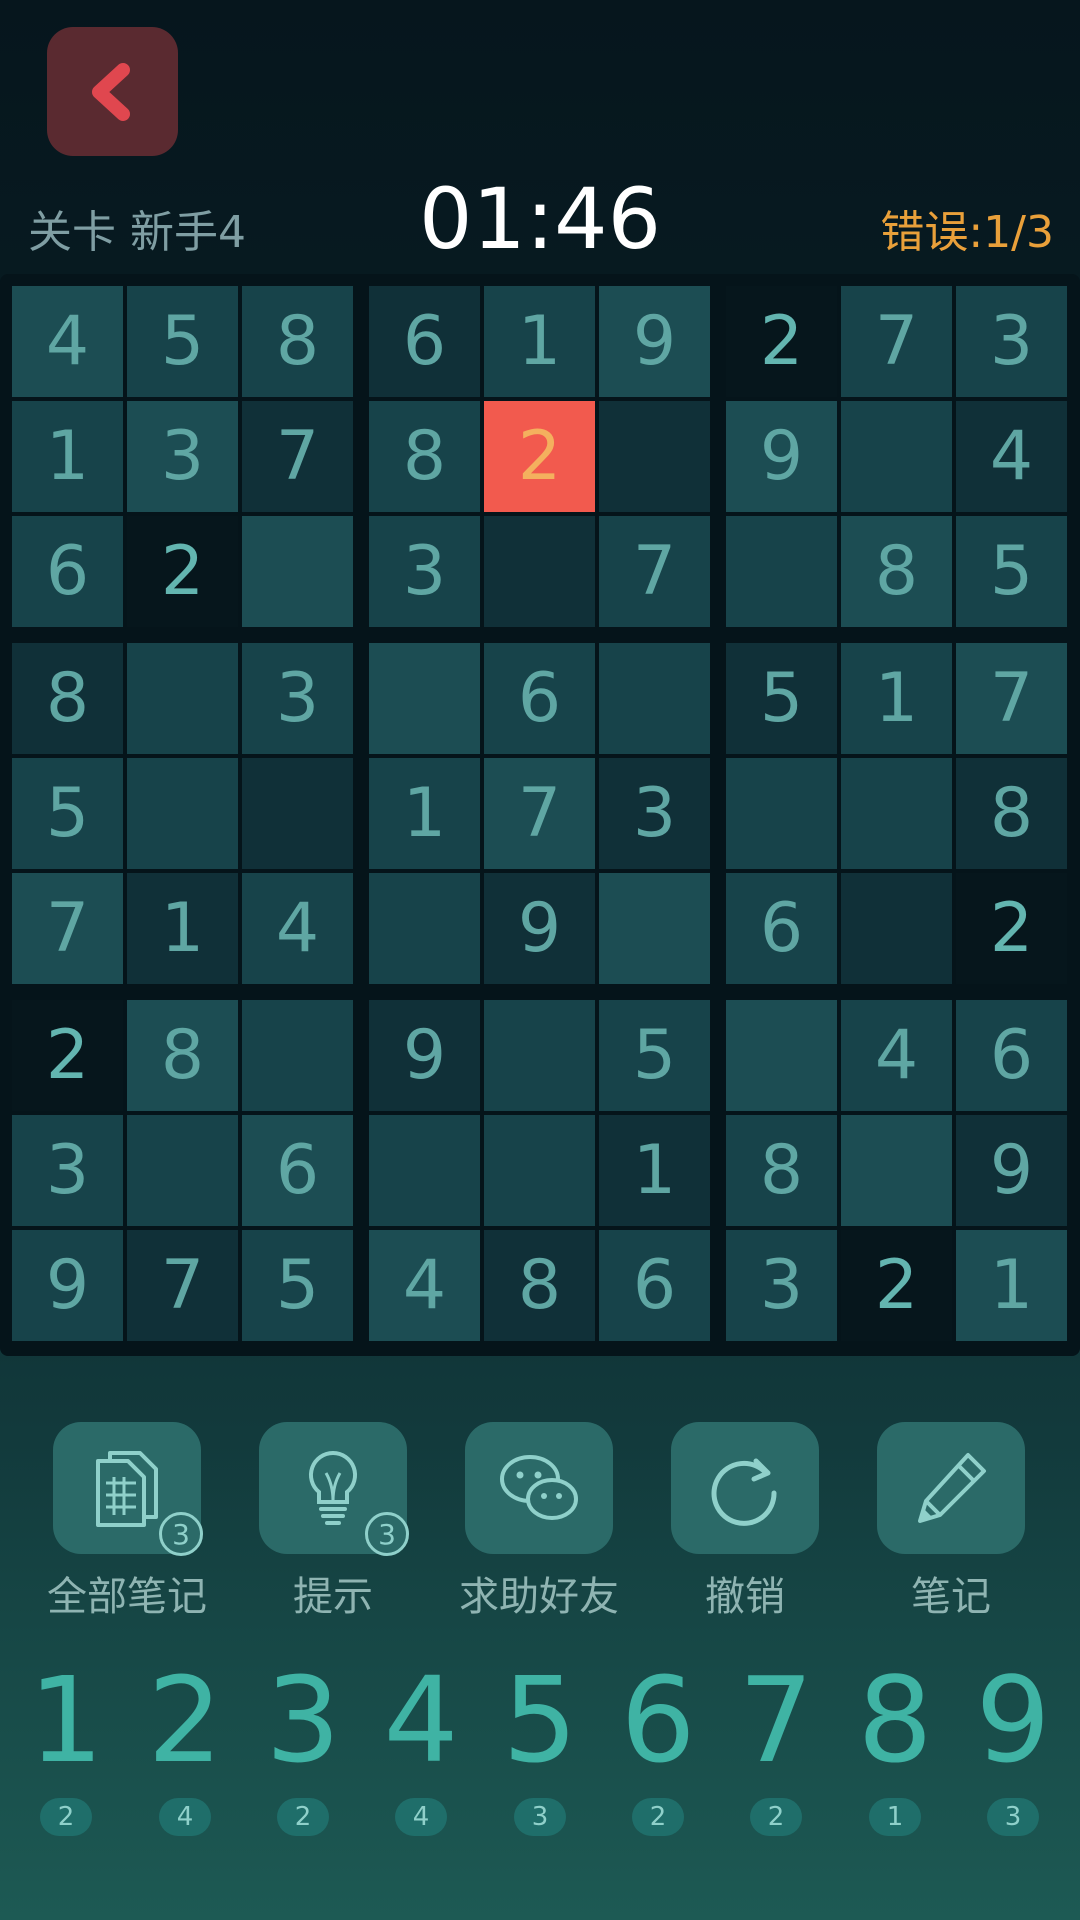 This screenshot has height=1920, width=1080. Describe the element at coordinates (776, 1750) in the screenshot. I see `number-key-7: 72` at that location.